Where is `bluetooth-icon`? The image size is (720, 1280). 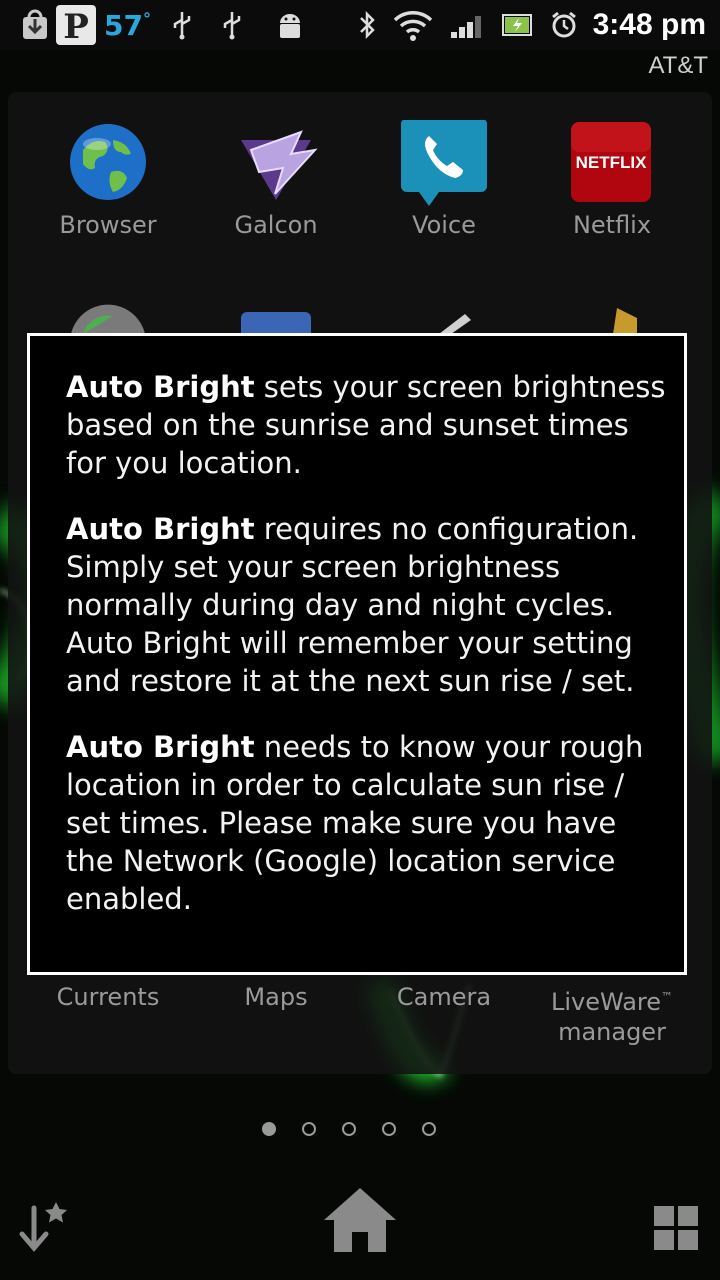 bluetooth-icon is located at coordinates (367, 25).